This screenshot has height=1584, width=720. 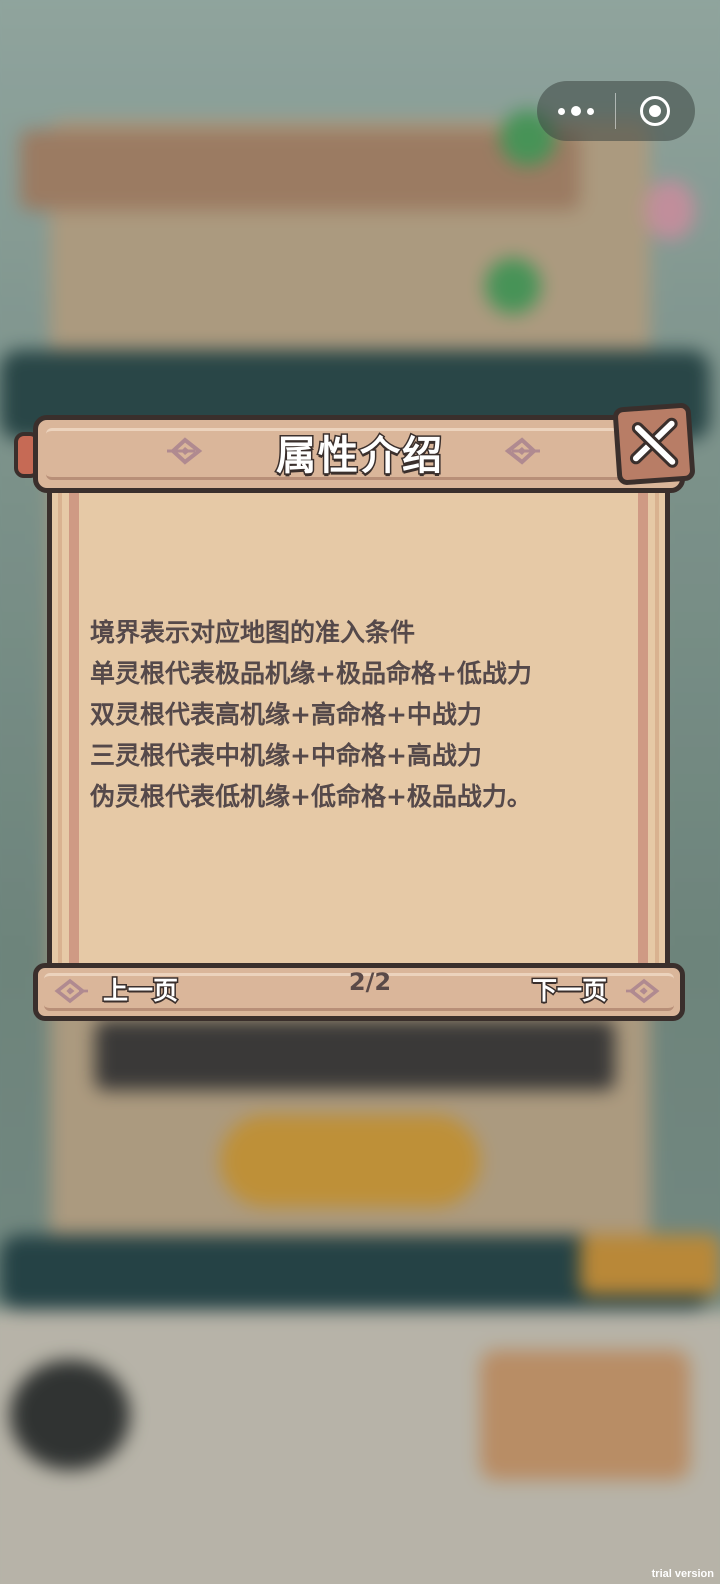 I want to click on watermark: trial version, so click(x=682, y=1574).